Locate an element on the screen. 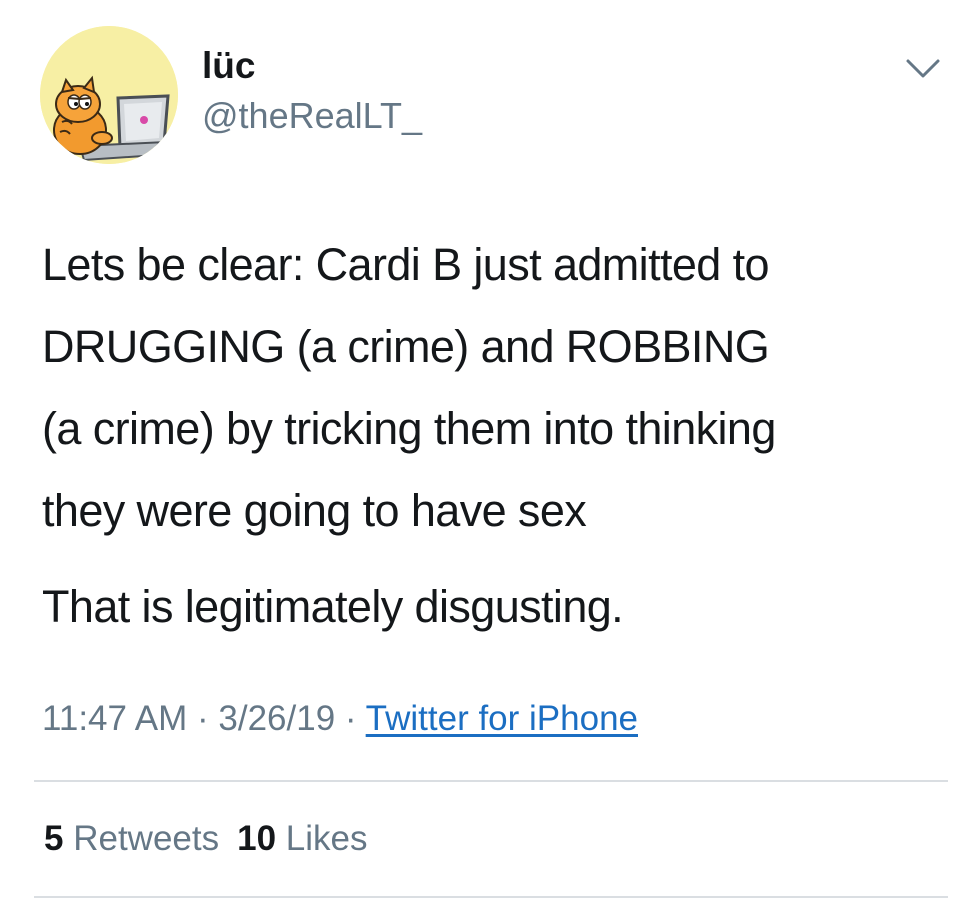  tweet-text-line: they were going to have sex is located at coordinates (314, 510).